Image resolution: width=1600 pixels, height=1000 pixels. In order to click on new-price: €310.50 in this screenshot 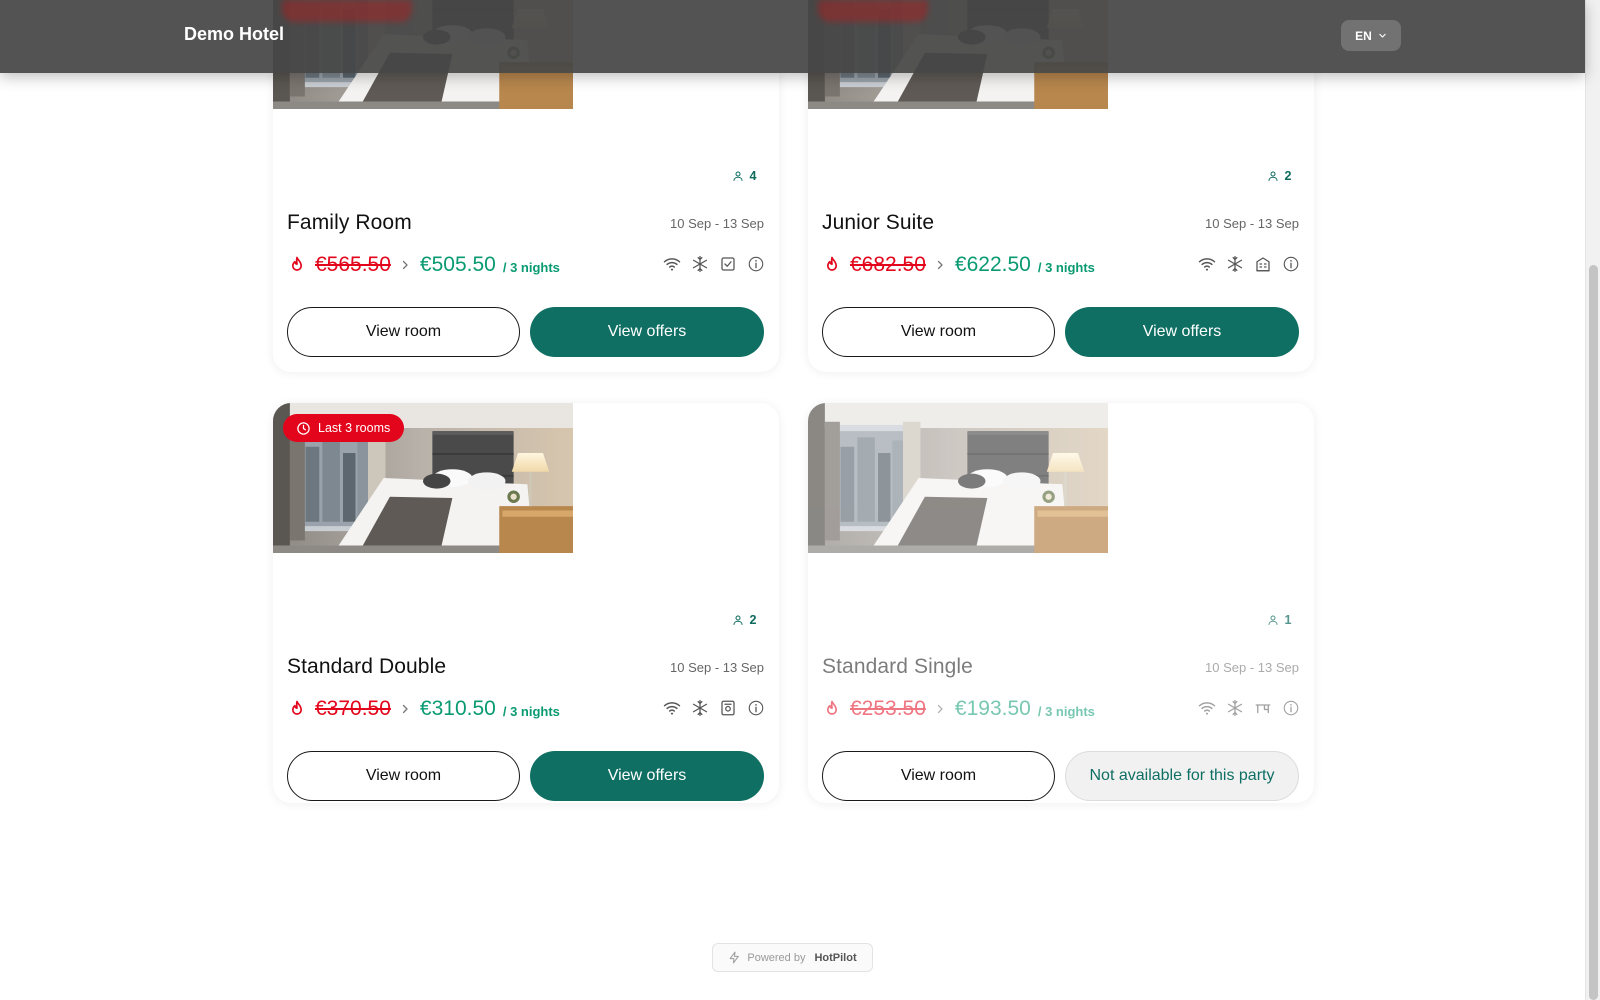, I will do `click(457, 708)`.